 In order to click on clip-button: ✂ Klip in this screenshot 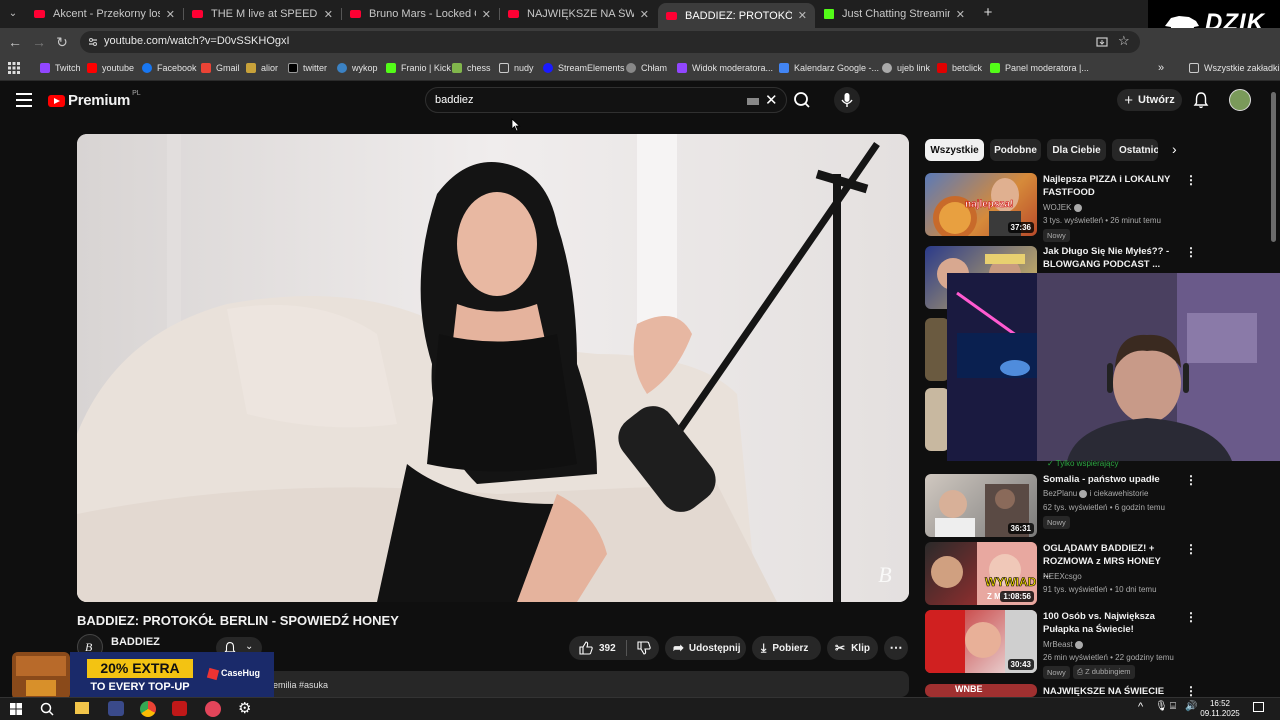, I will do `click(852, 648)`.